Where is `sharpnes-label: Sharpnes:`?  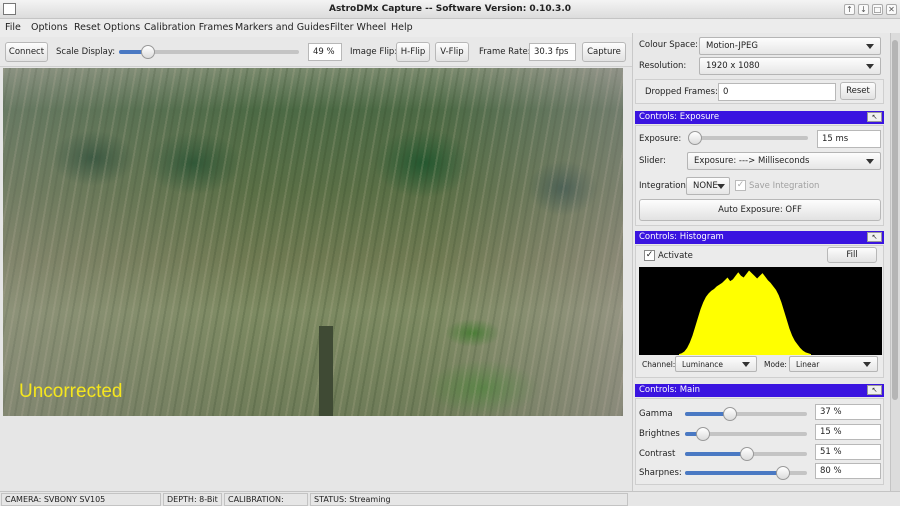 sharpnes-label: Sharpnes: is located at coordinates (660, 473).